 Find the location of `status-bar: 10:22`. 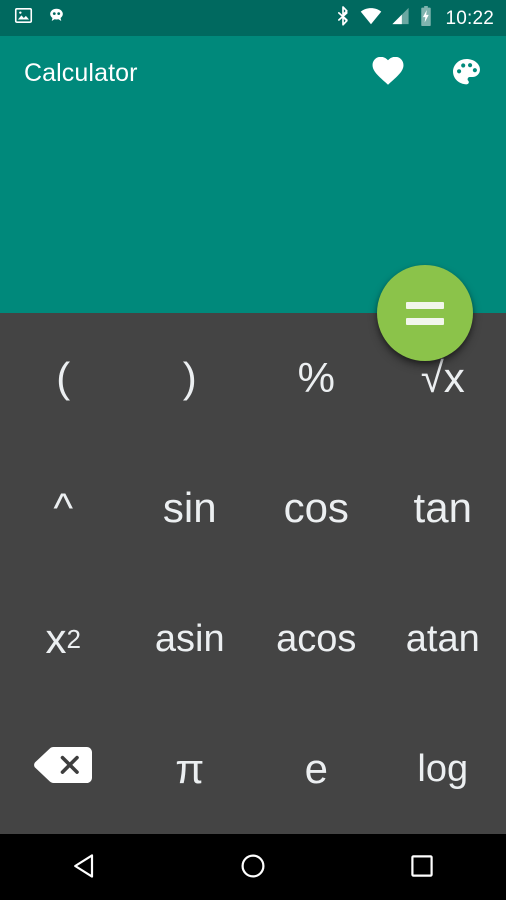

status-bar: 10:22 is located at coordinates (253, 18).